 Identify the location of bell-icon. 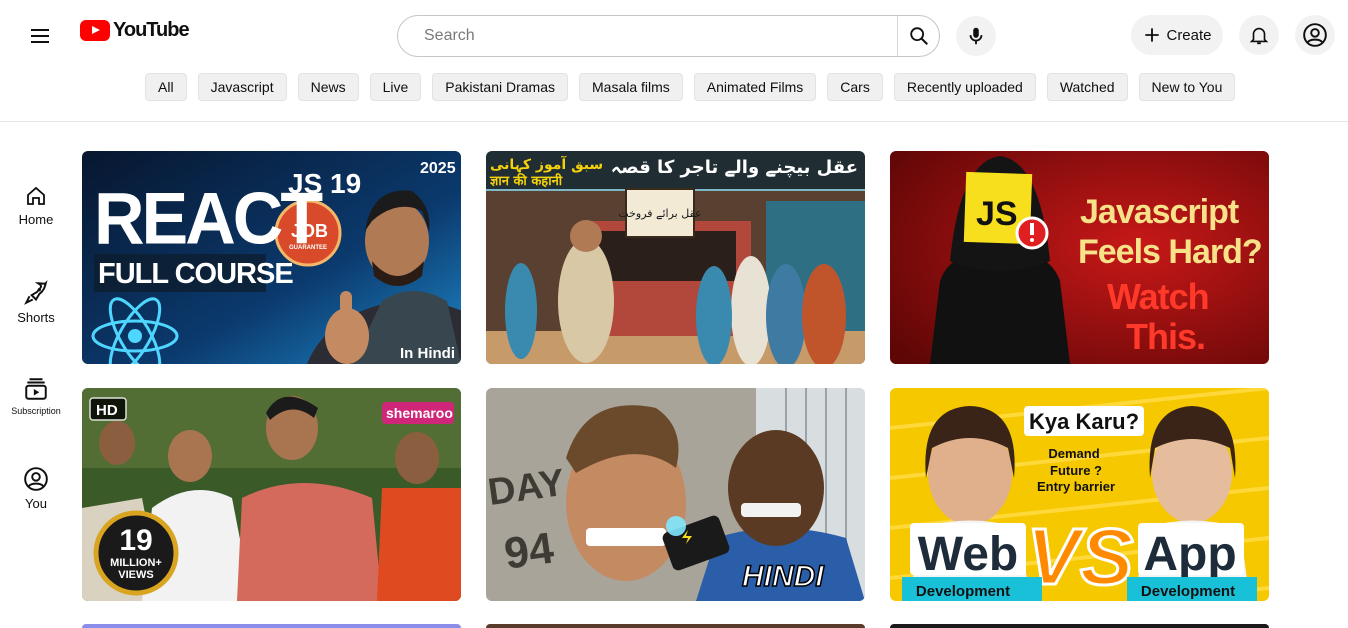
(1259, 36).